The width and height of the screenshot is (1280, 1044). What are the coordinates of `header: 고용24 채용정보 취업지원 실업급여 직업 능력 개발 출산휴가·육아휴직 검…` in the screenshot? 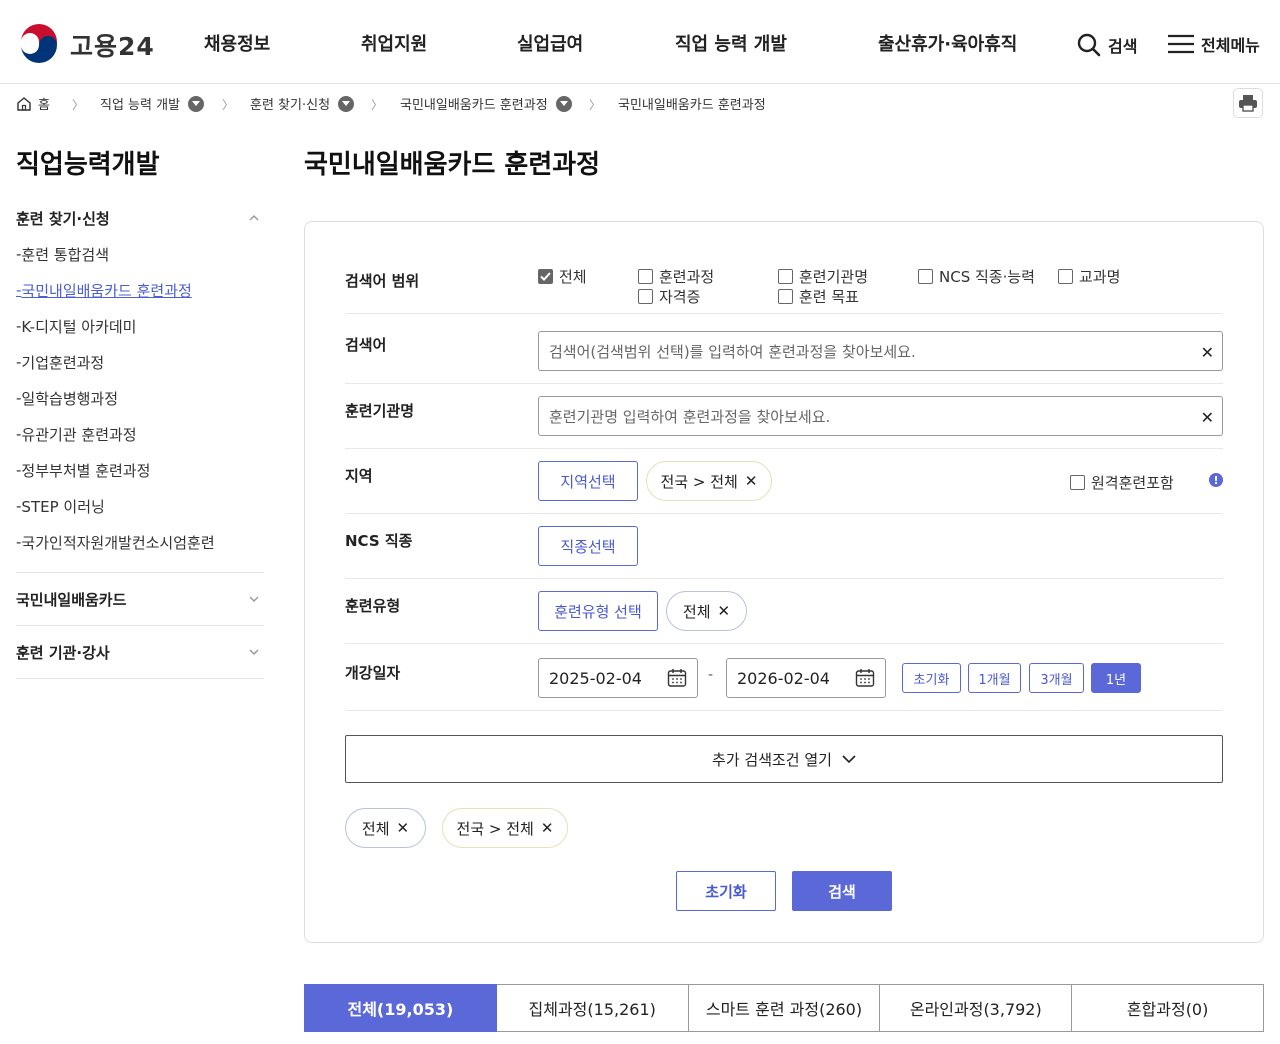 It's located at (640, 42).